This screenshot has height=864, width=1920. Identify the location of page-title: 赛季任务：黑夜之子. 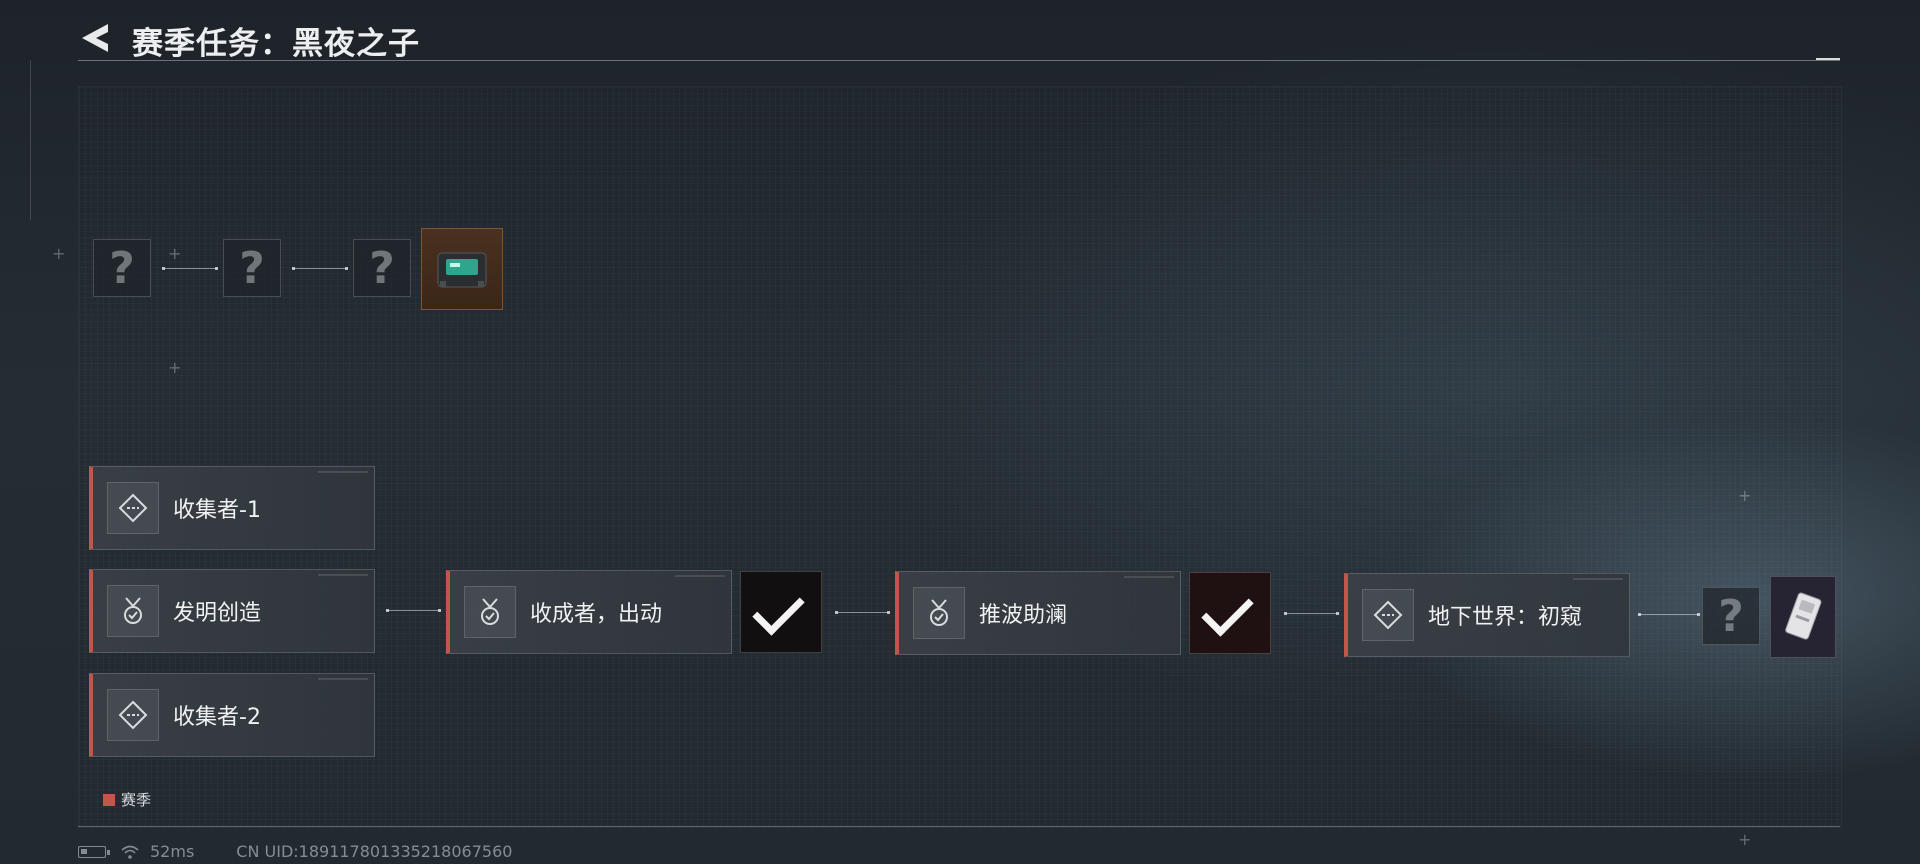
(276, 44).